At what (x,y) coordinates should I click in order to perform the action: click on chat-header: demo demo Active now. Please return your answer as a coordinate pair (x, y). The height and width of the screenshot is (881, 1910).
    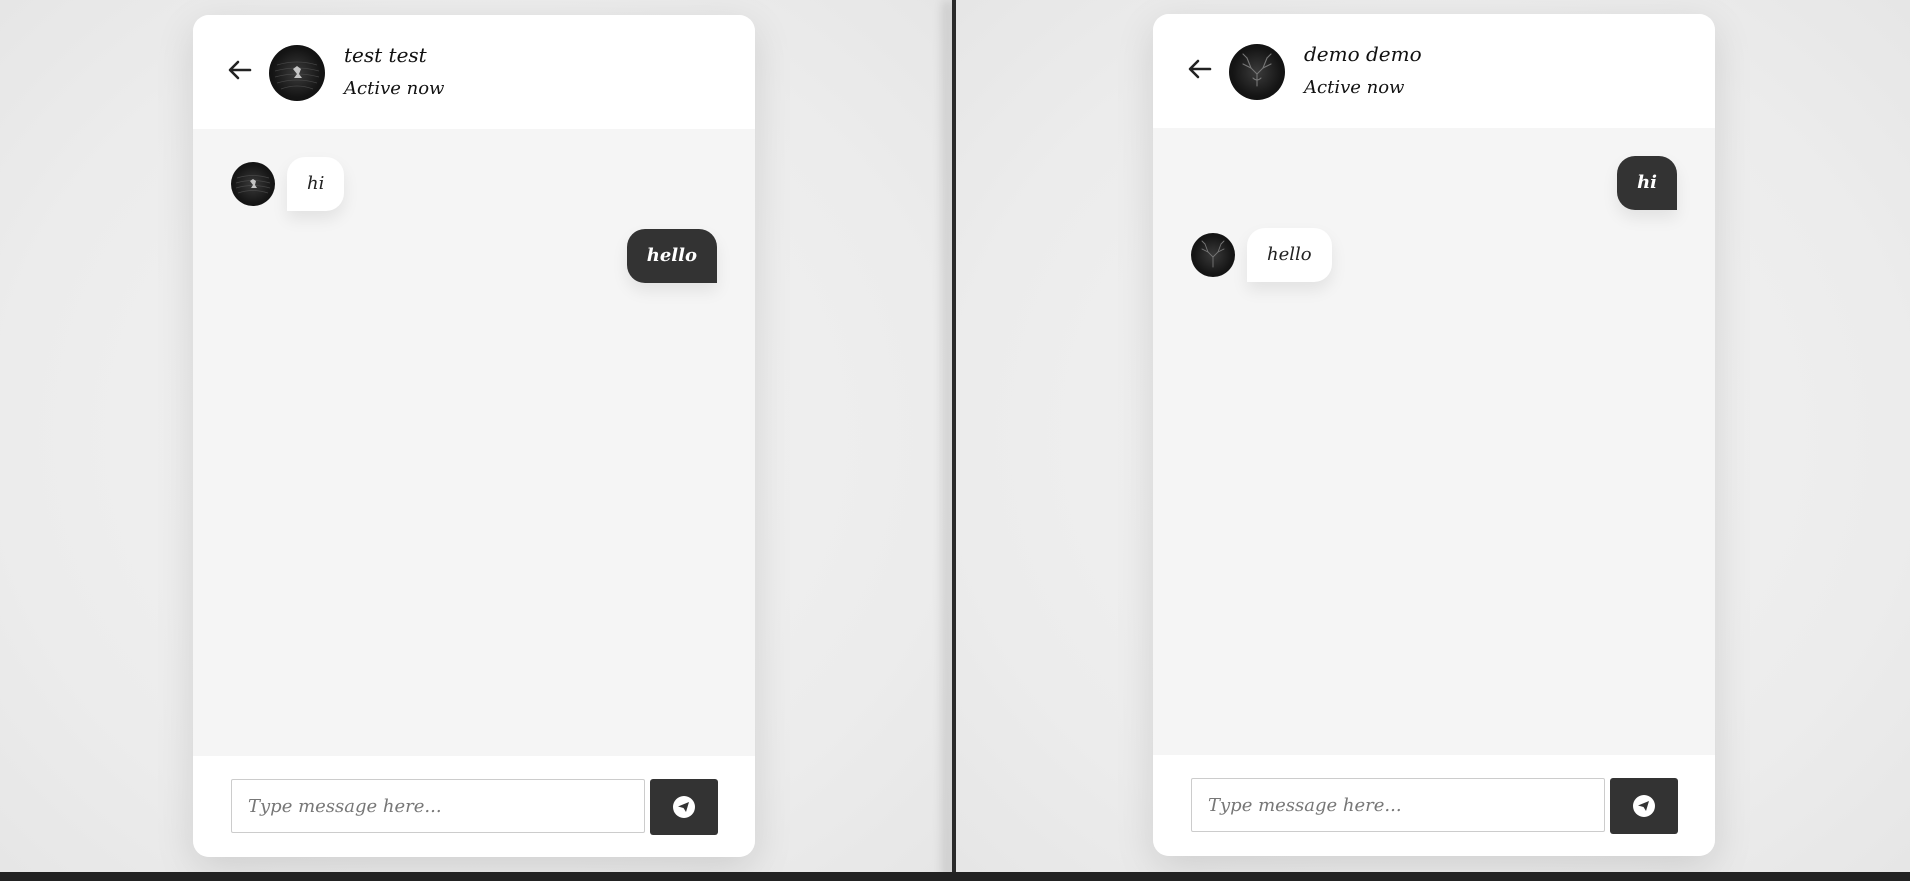
    Looking at the image, I should click on (1434, 71).